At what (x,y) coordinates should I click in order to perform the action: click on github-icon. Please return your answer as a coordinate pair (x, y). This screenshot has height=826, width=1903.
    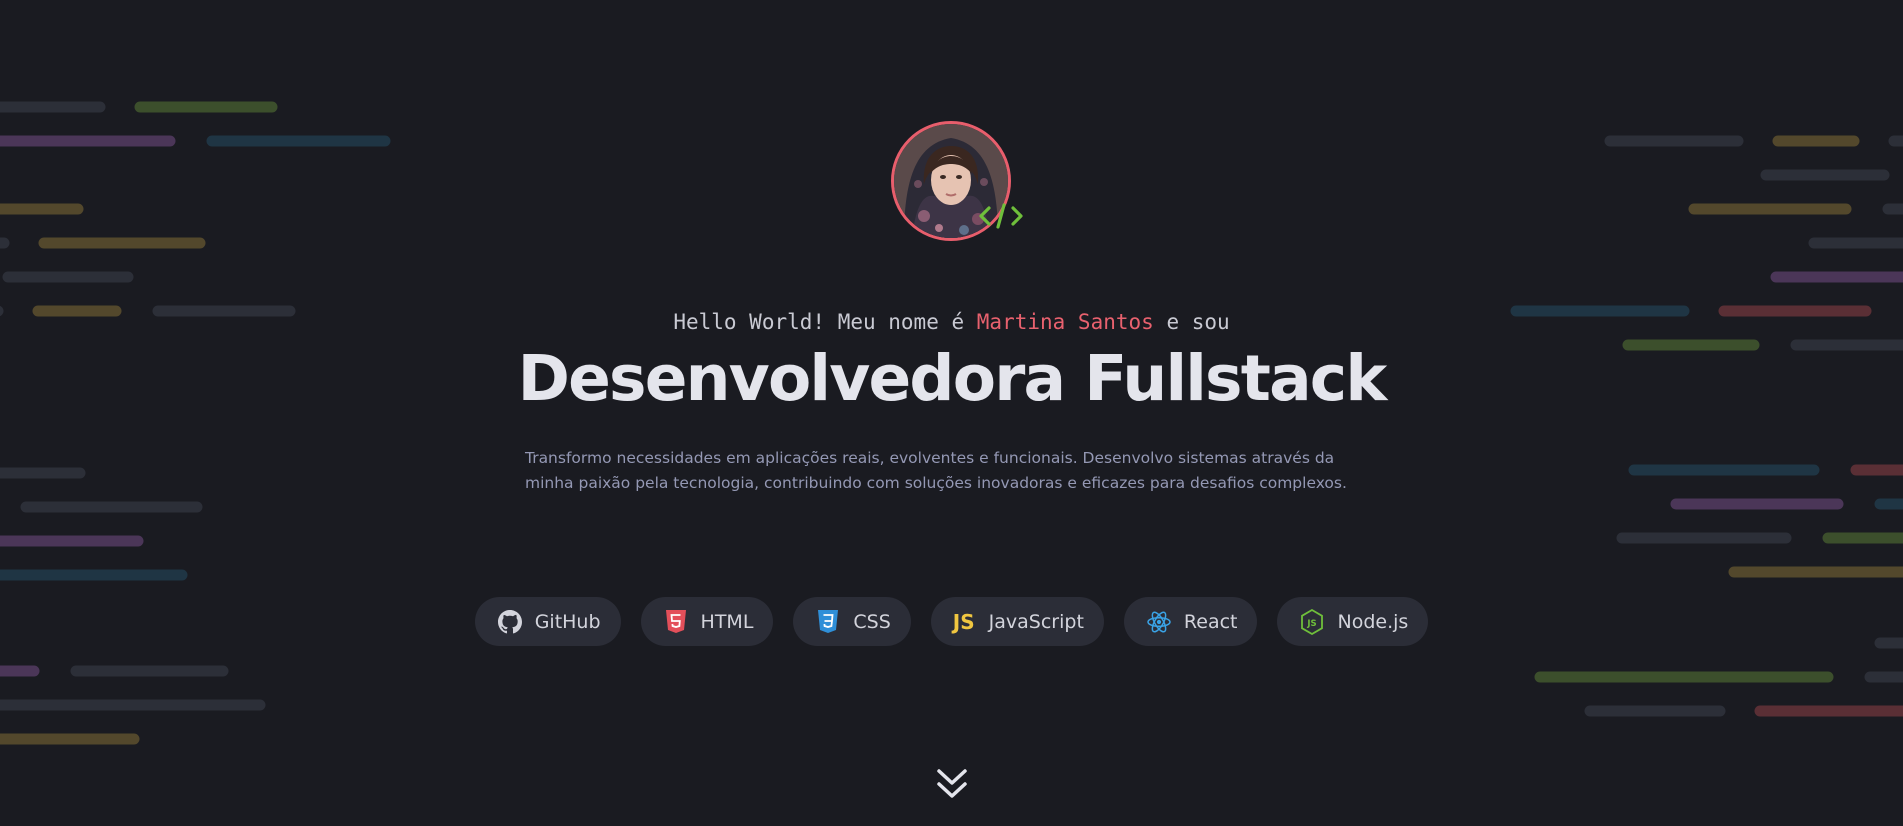
    Looking at the image, I should click on (510, 622).